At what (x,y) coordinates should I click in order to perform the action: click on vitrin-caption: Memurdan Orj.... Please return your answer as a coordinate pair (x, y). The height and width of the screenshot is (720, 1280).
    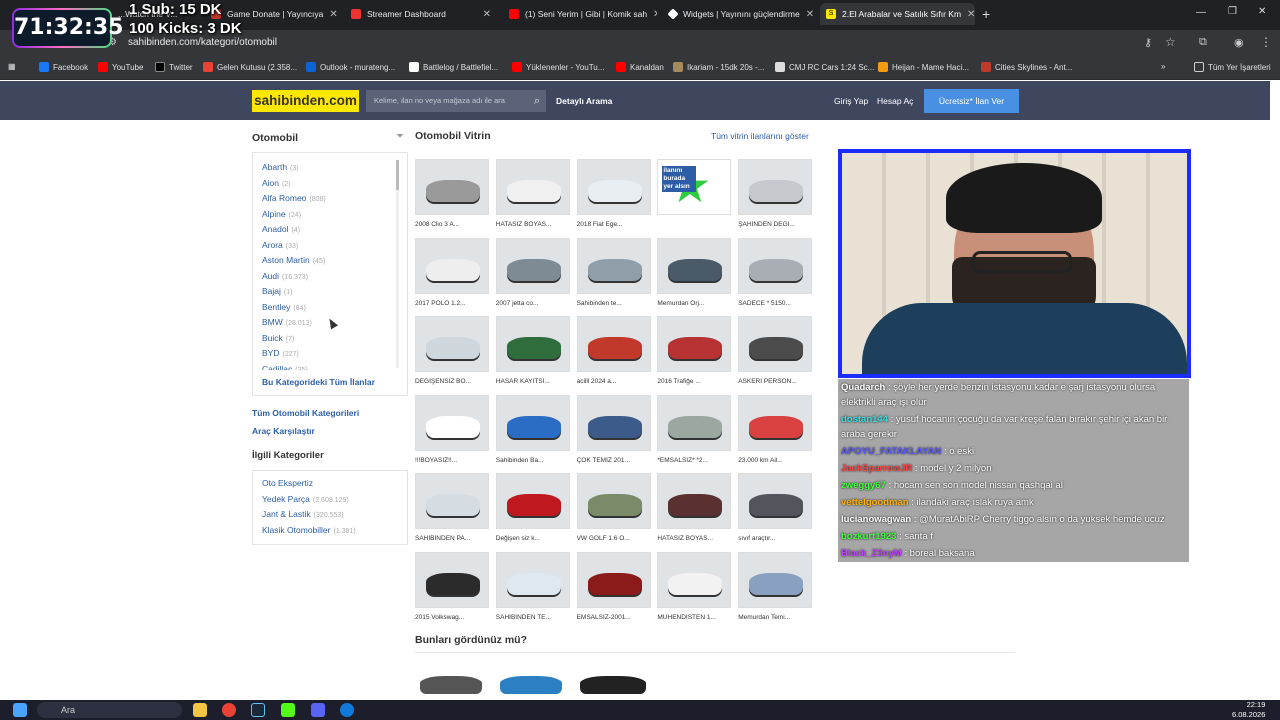
    Looking at the image, I should click on (694, 303).